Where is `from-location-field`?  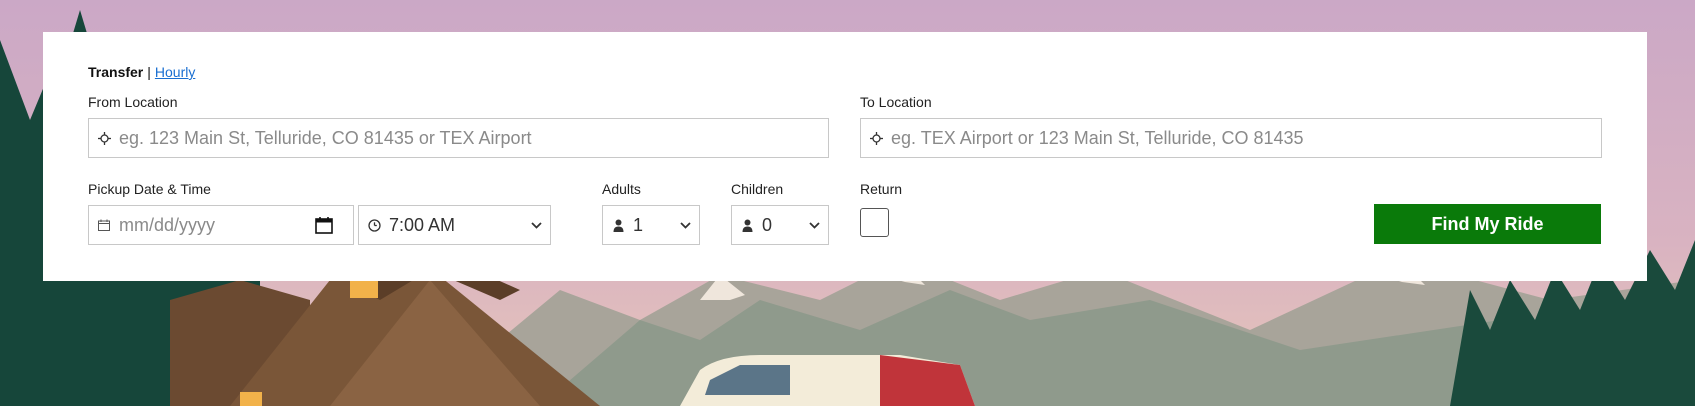
from-location-field is located at coordinates (458, 138).